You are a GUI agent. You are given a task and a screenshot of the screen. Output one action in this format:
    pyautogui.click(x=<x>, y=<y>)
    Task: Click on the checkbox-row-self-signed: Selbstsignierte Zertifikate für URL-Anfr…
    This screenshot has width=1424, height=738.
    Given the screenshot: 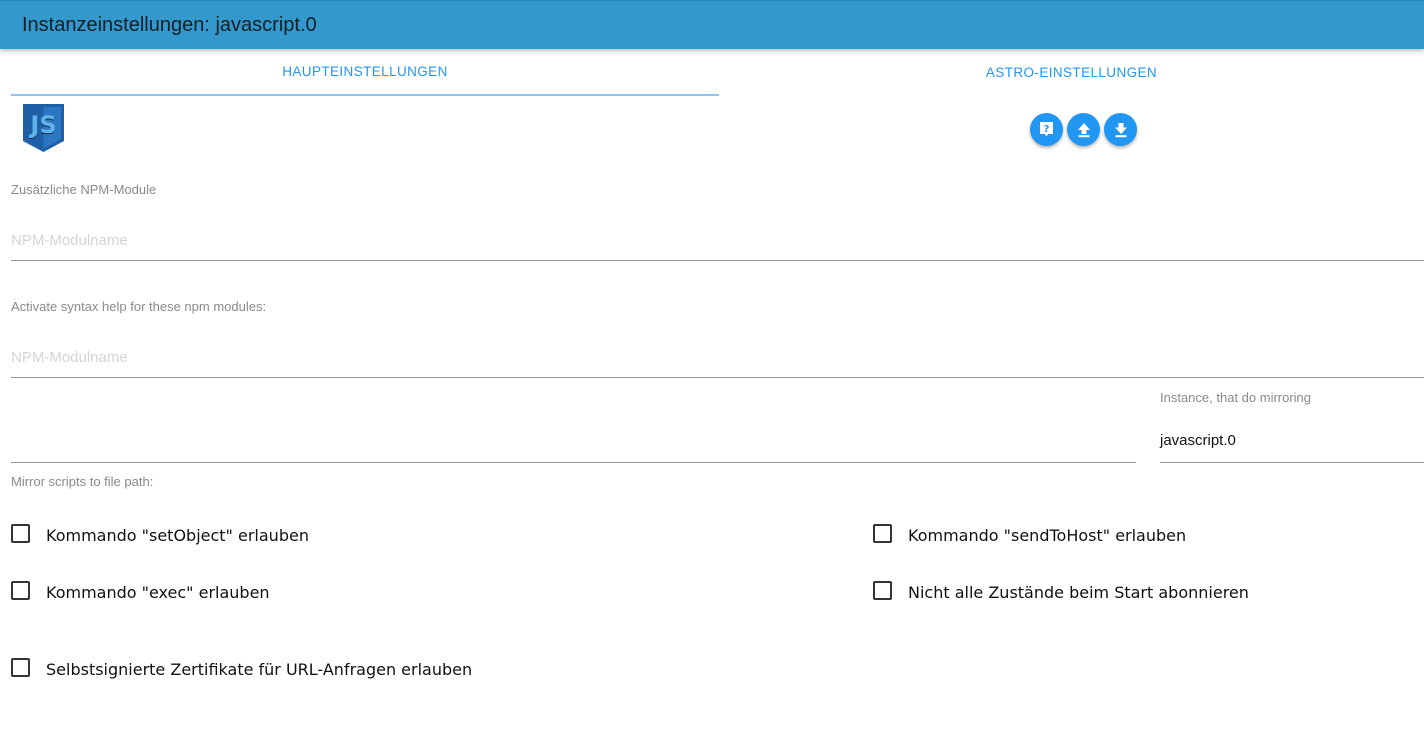 What is the action you would take?
    pyautogui.click(x=242, y=668)
    